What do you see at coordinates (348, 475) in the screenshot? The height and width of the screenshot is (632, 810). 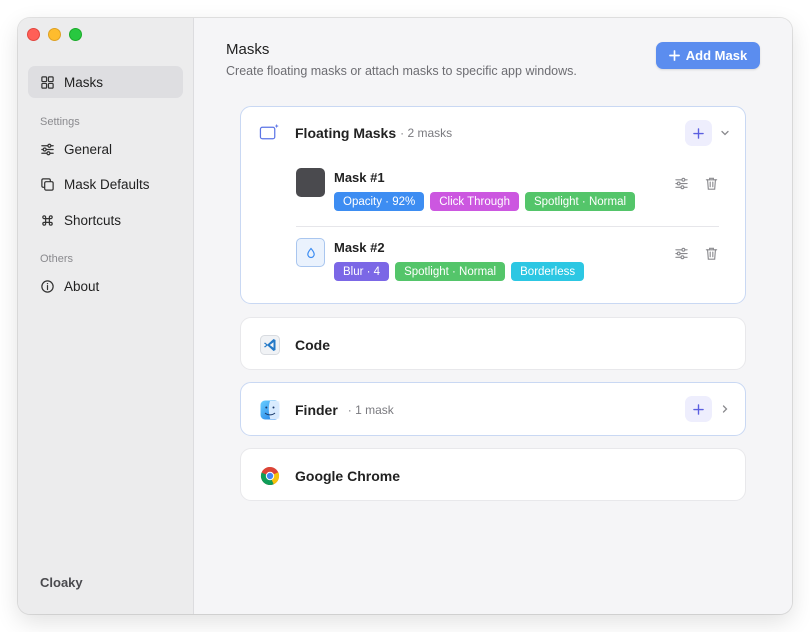 I see `group-title: Google Chrome` at bounding box center [348, 475].